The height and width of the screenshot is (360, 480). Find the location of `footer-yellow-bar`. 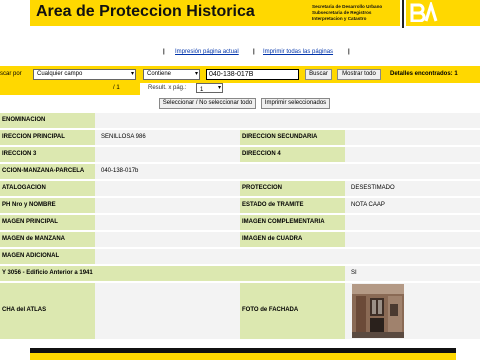

footer-yellow-bar is located at coordinates (243, 356).